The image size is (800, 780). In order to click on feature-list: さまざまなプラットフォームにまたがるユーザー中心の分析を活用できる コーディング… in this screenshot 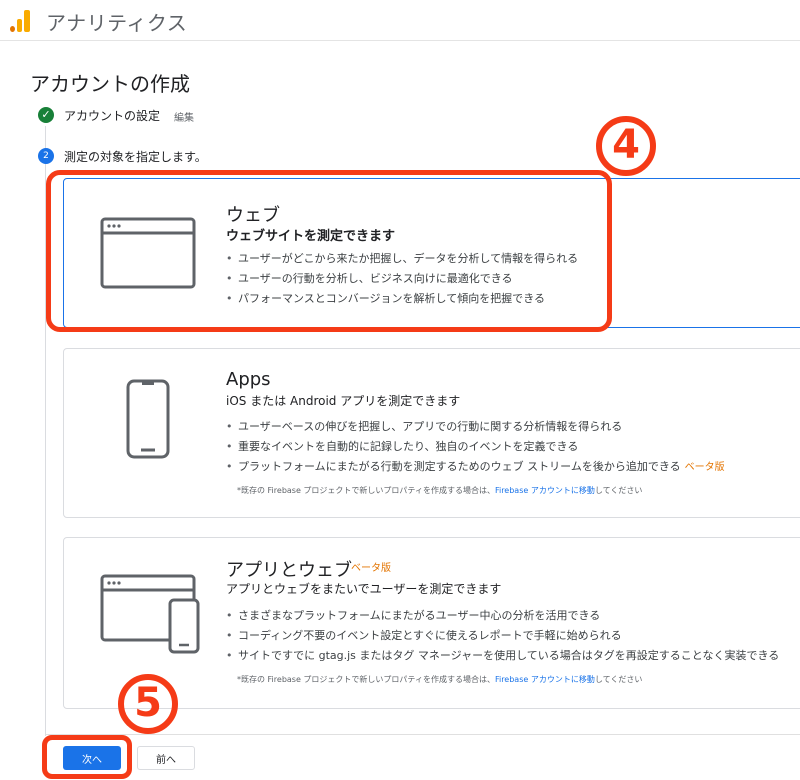, I will do `click(502, 636)`.